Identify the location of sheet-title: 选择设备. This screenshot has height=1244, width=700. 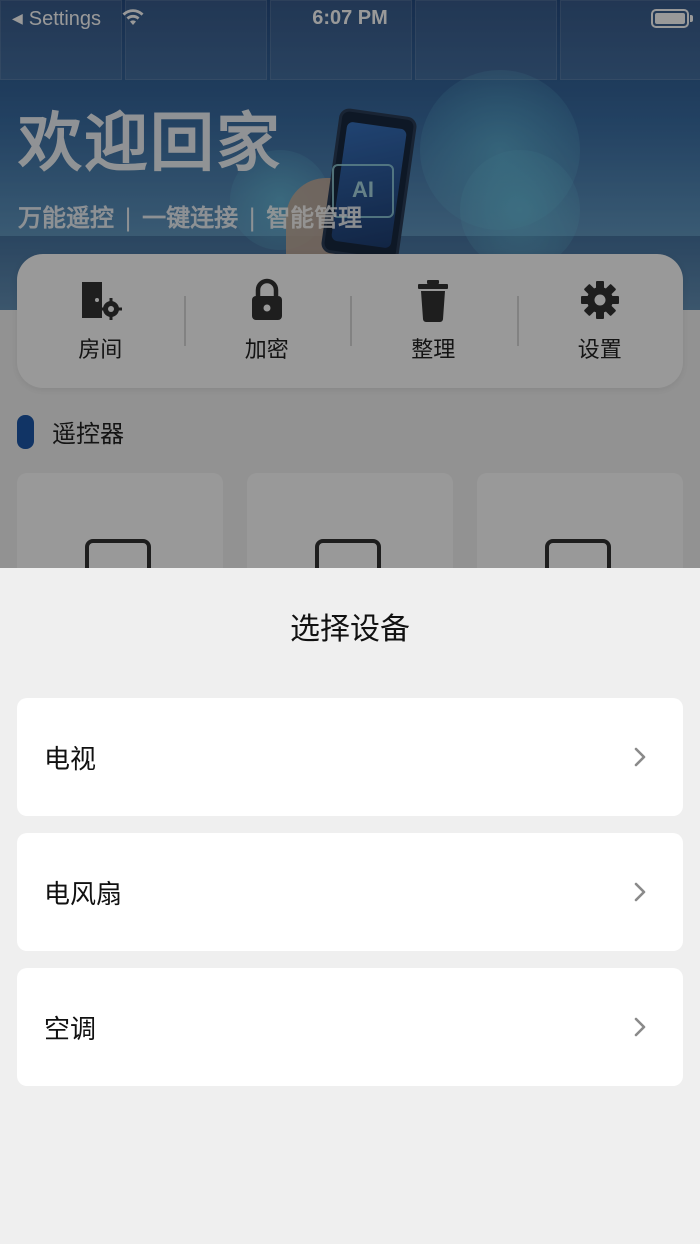
(350, 629).